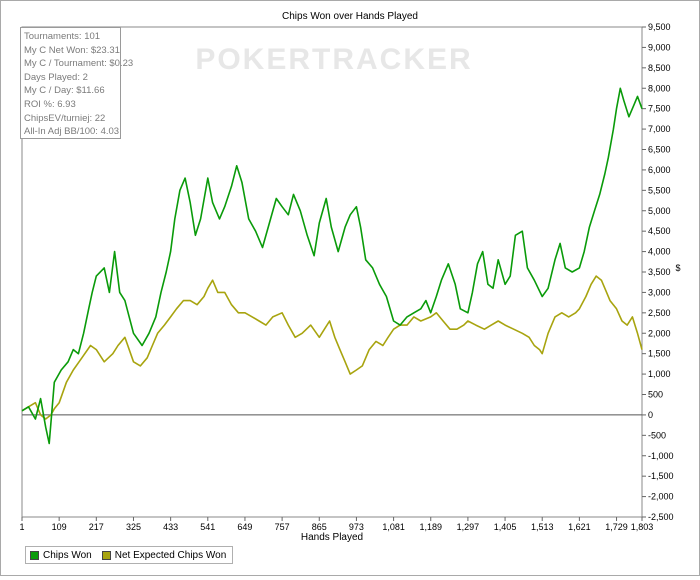 The image size is (700, 580). Describe the element at coordinates (677, 268) in the screenshot. I see `y-axis-label: $` at that location.